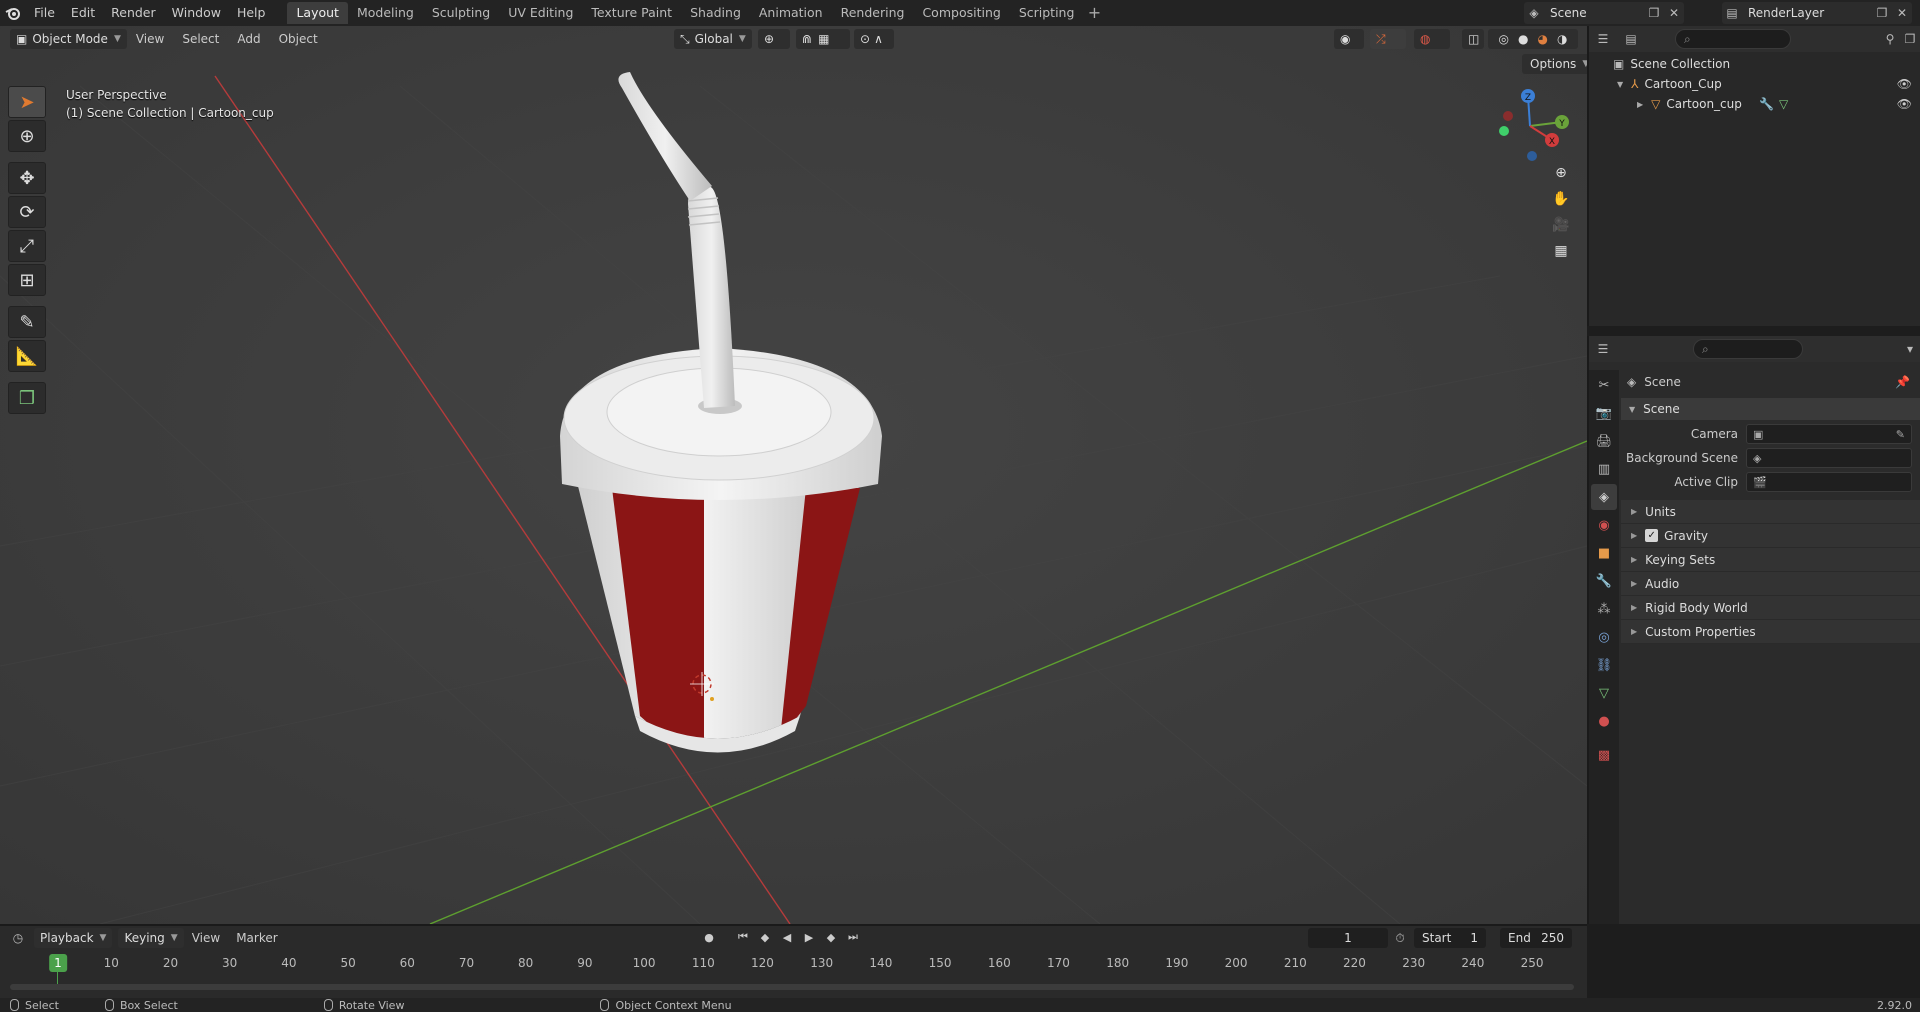 Image resolution: width=1920 pixels, height=1012 pixels. Describe the element at coordinates (251, 13) in the screenshot. I see `menu-help: Help` at that location.